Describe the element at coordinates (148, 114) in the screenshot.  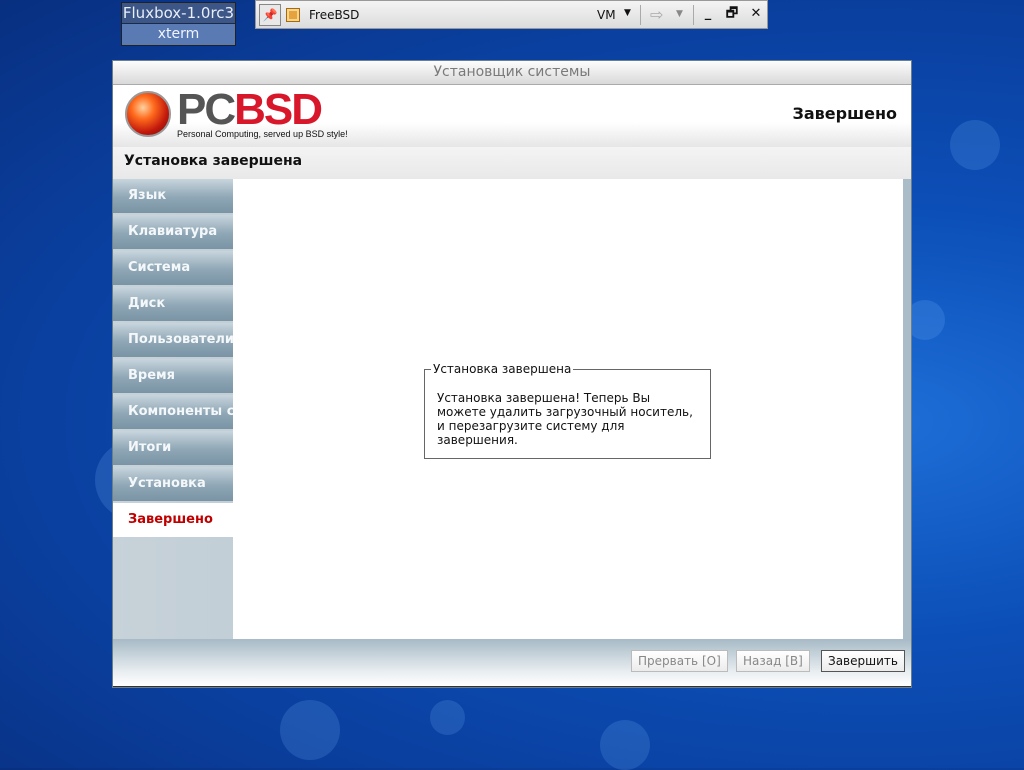
I see `pcbsd-logo-icon` at that location.